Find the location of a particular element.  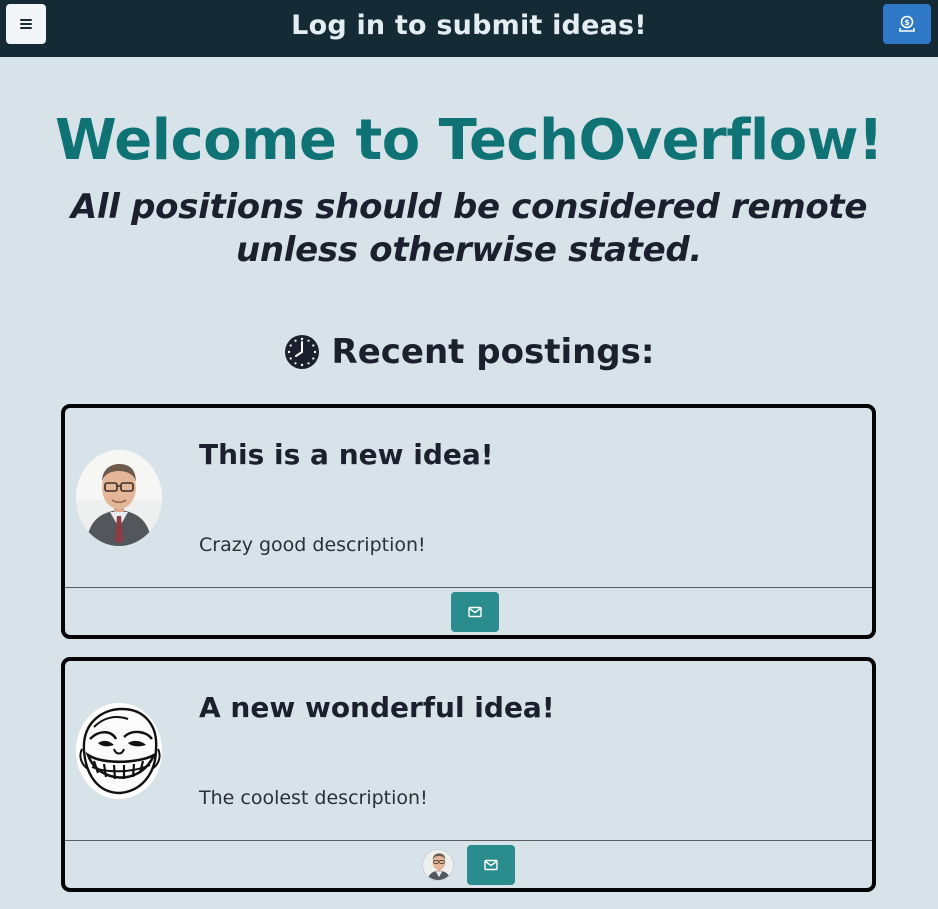

login-prompt: Log in to submit ideas! is located at coordinates (469, 25).